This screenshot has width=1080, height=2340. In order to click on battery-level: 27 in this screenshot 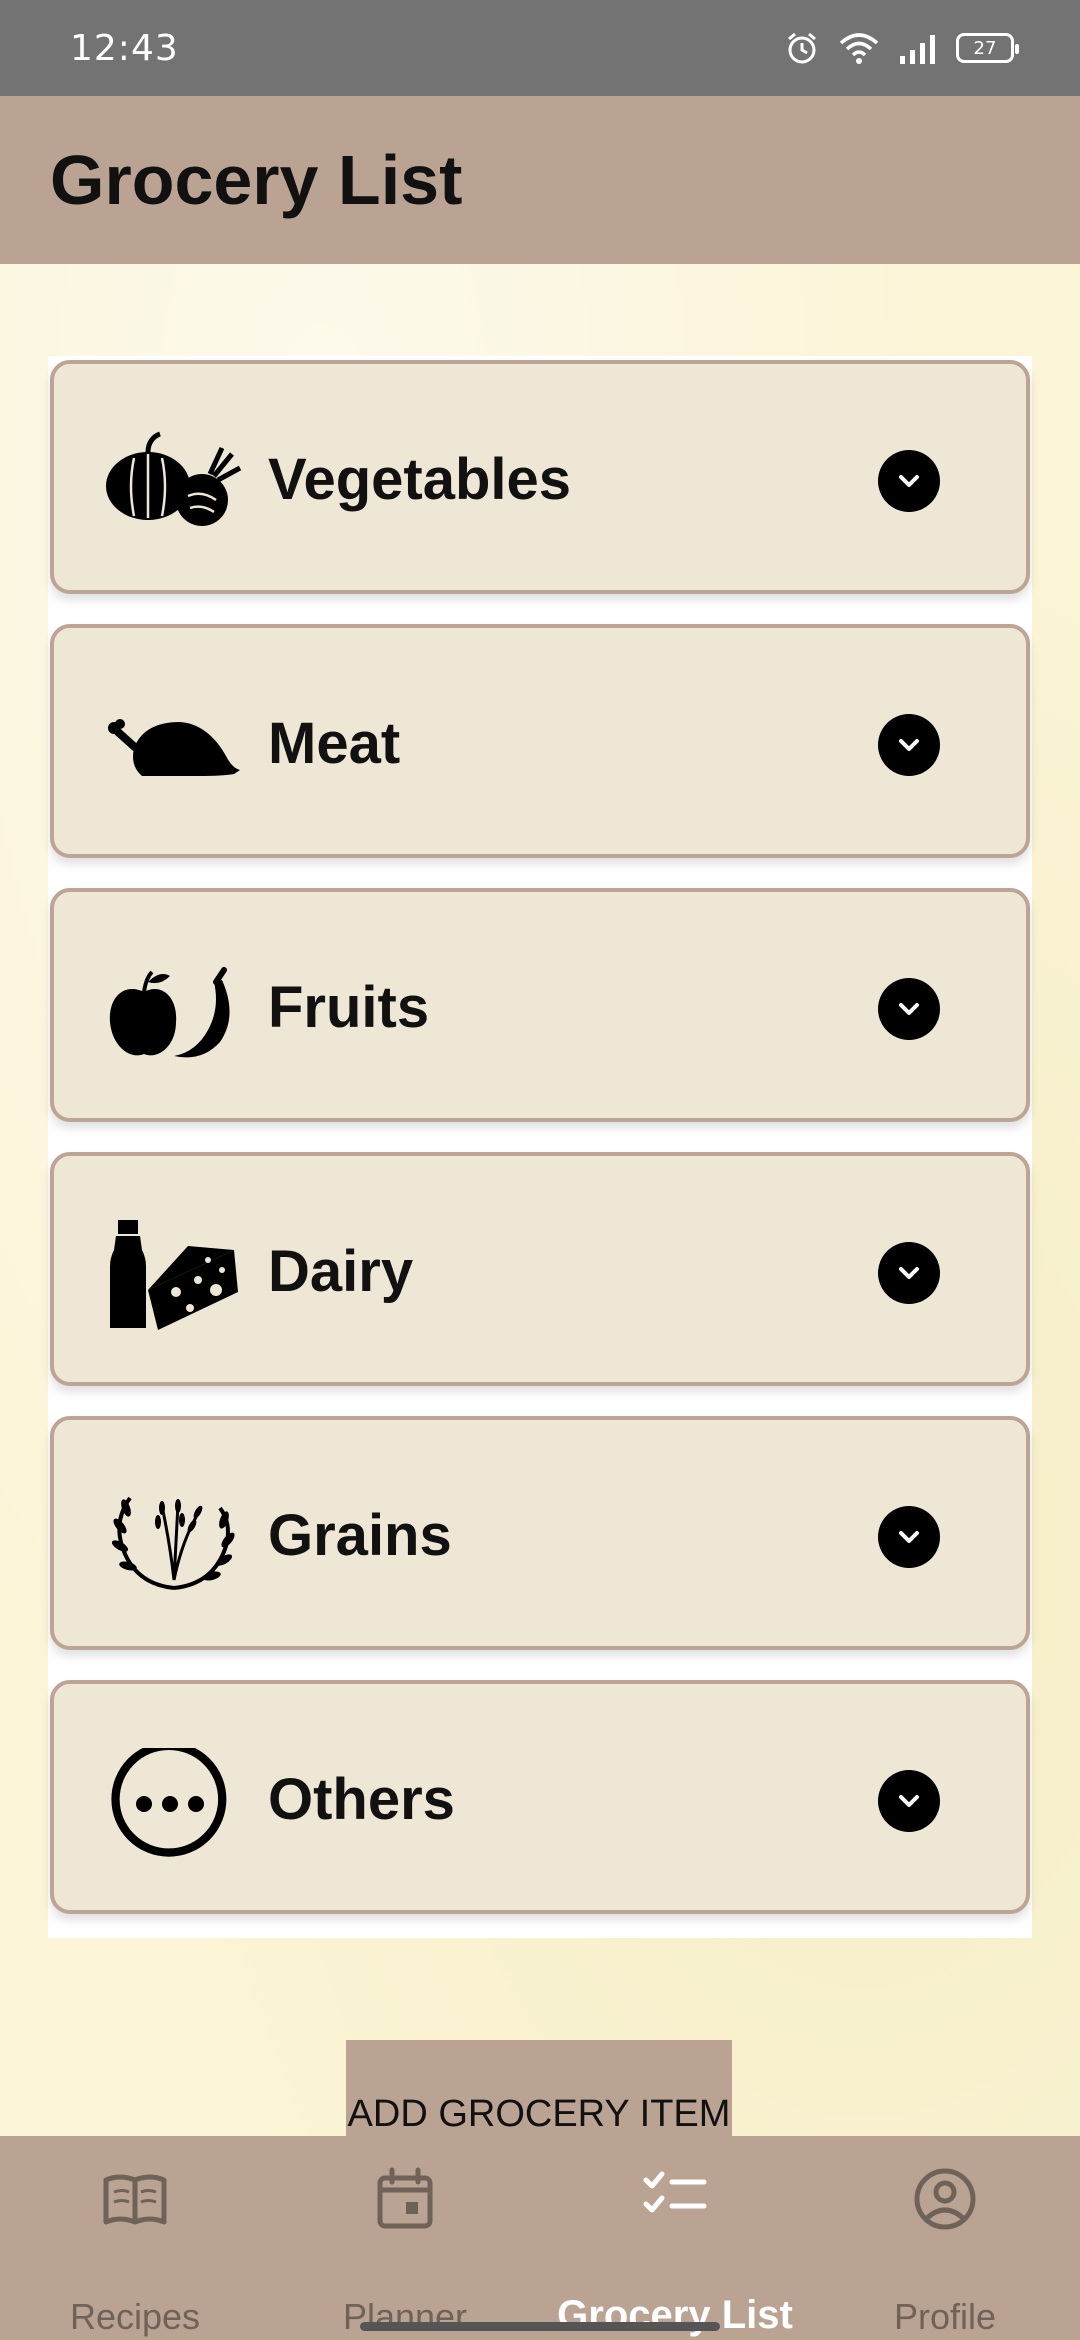, I will do `click(985, 48)`.